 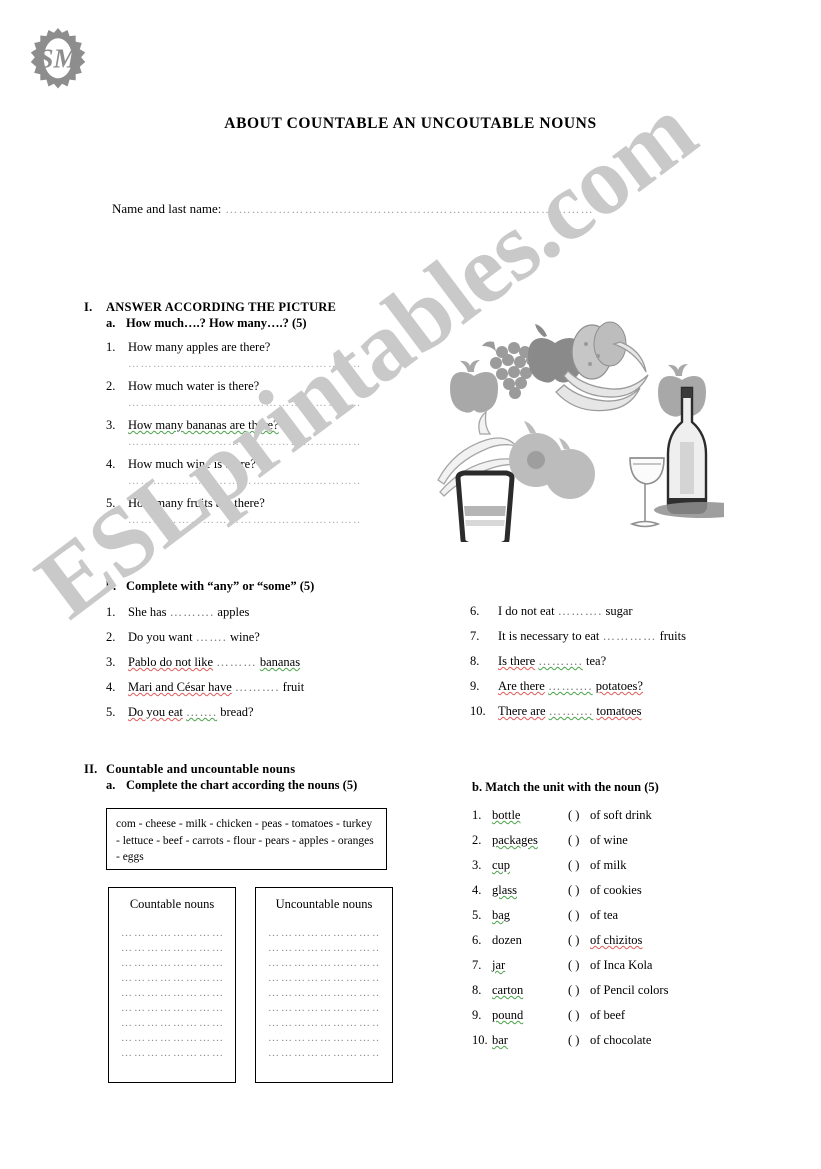 I want to click on item-number: 9., so click(x=475, y=686).